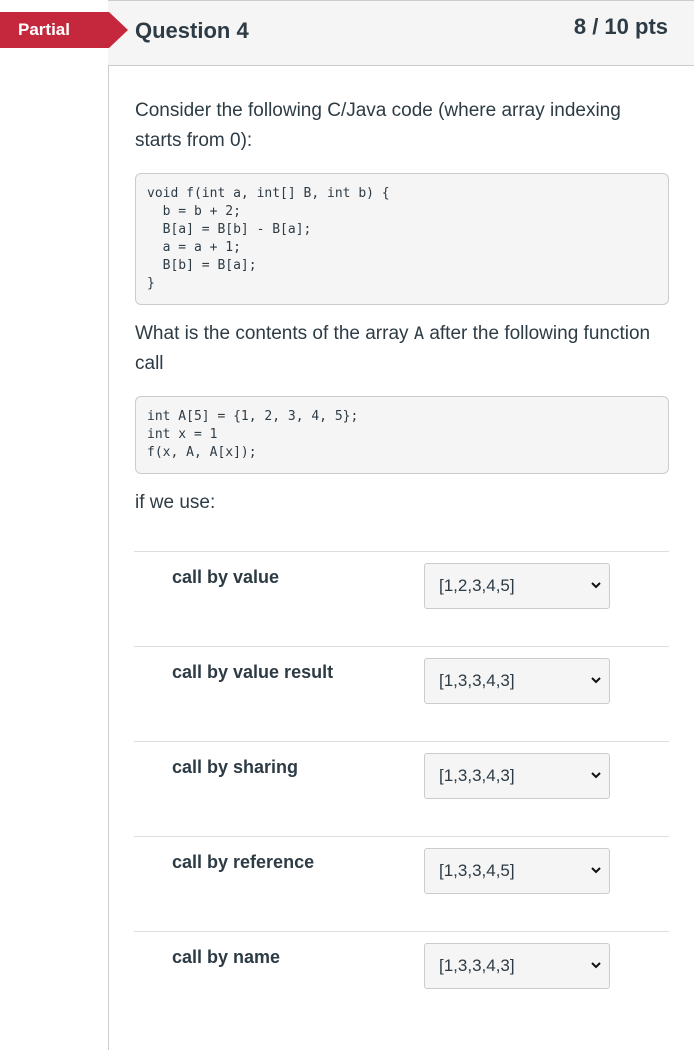 This screenshot has width=694, height=1050. I want to click on answer-row-call-by-reference: call by reference [1,3,3,4,5], so click(401, 883).